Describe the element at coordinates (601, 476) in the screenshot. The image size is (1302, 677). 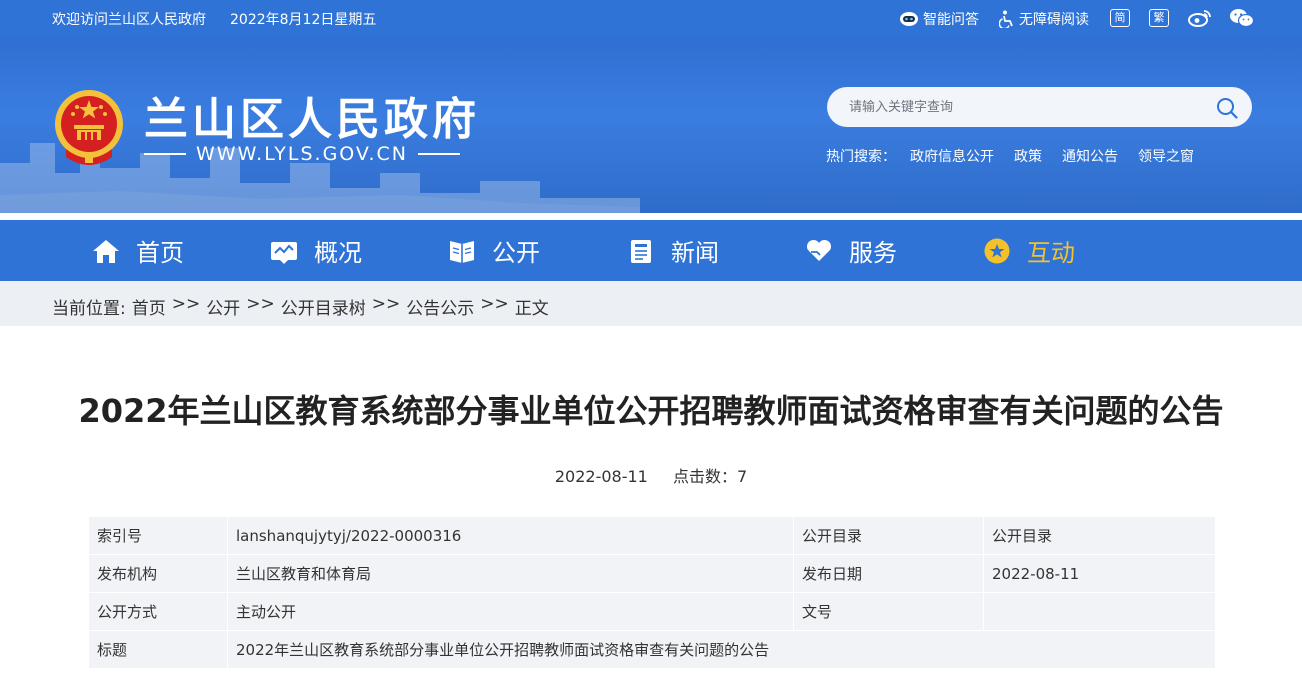
I see `article-date: 2022-08-11` at that location.